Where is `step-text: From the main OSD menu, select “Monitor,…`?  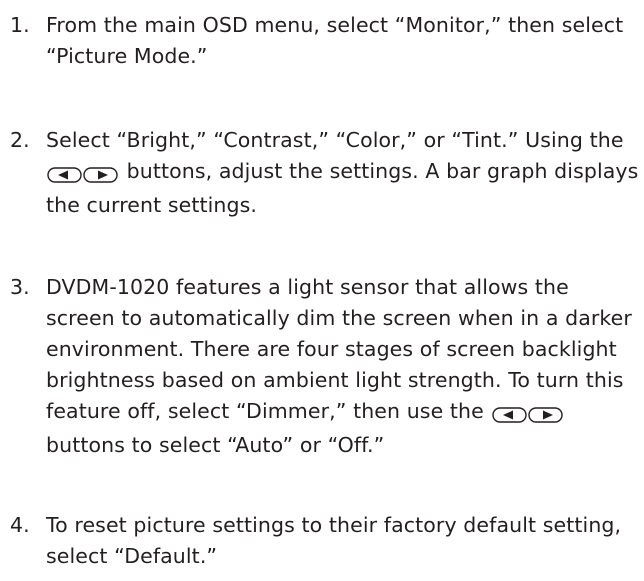
step-text: From the main OSD menu, select “Monitor,… is located at coordinates (335, 40).